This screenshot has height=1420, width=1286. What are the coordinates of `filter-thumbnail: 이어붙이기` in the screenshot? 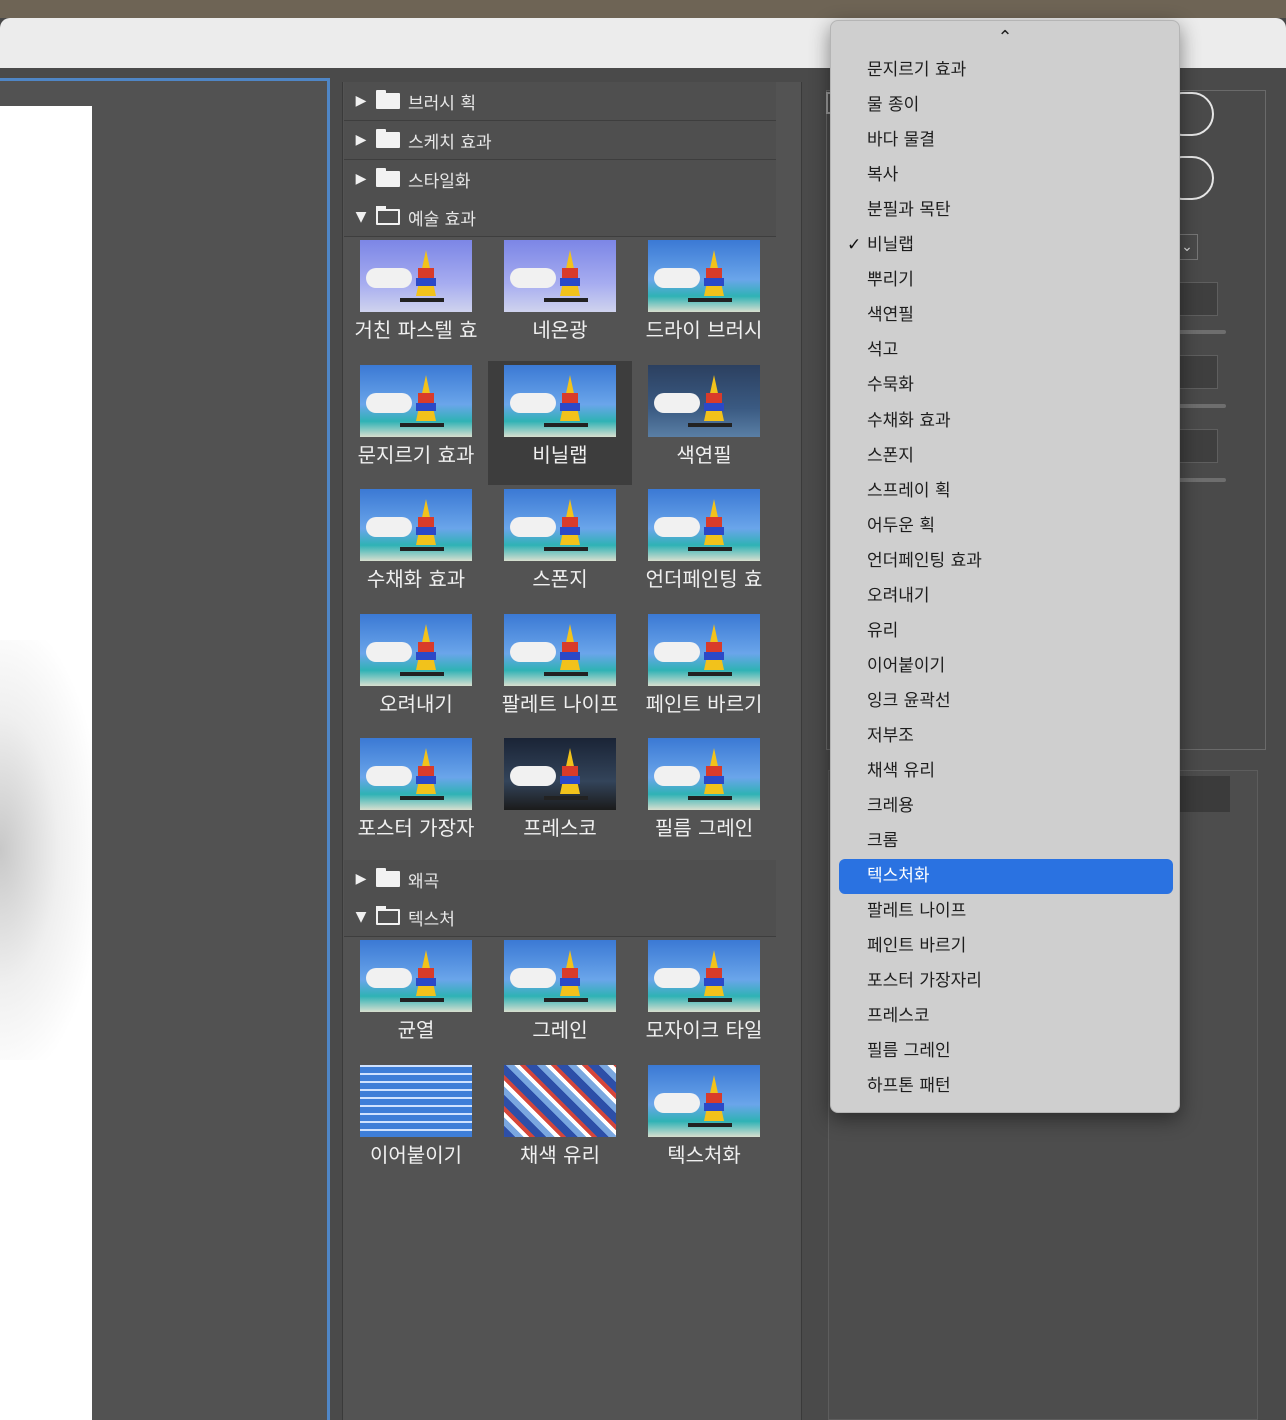 It's located at (416, 1123).